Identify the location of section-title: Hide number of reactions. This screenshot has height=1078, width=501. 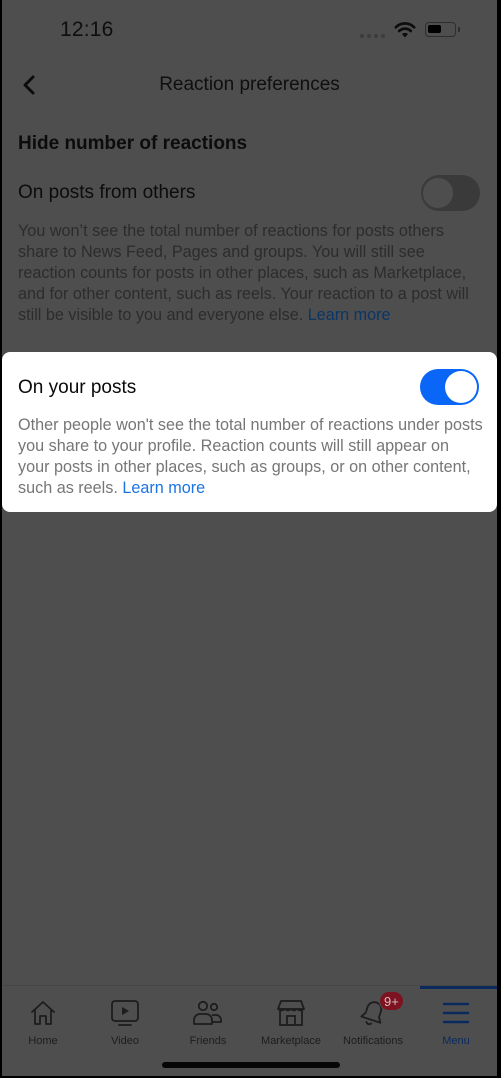
(133, 143).